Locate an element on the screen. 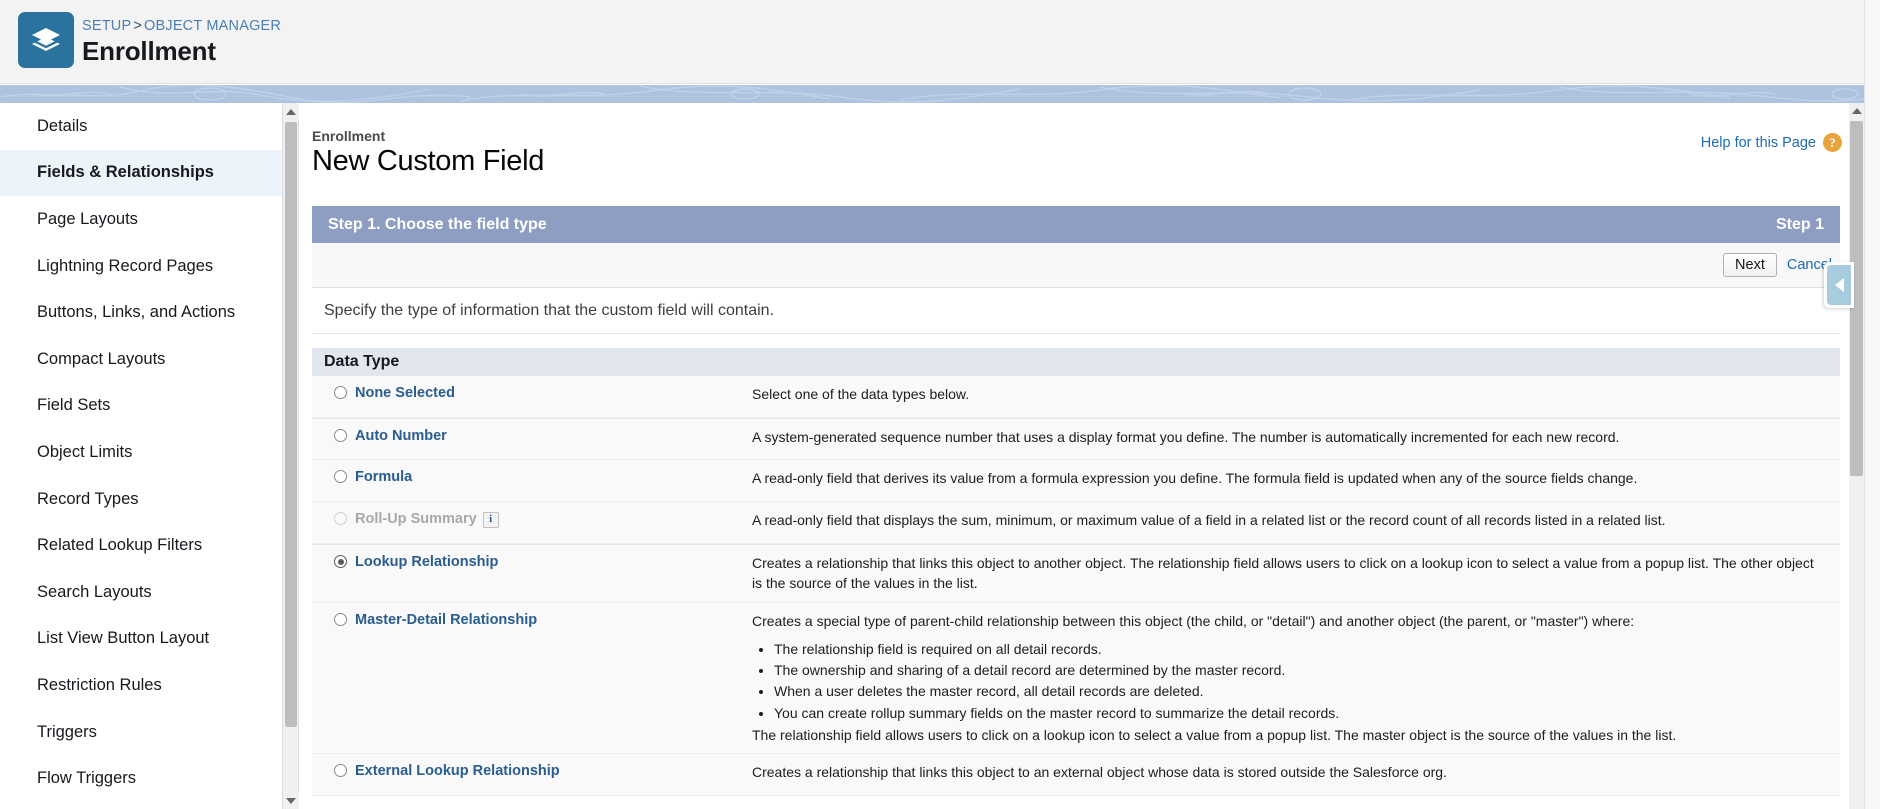 The width and height of the screenshot is (1880, 809). breadcrumb-object-manager-link: OBJECT MANAGER is located at coordinates (212, 26).